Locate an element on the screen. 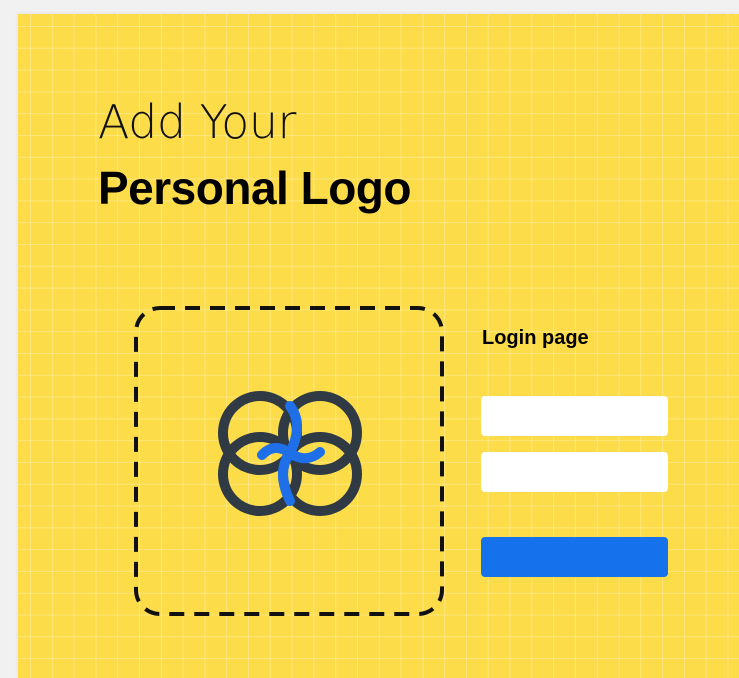 This screenshot has width=739, height=678. headline-line-2: Personal Logo is located at coordinates (254, 188).